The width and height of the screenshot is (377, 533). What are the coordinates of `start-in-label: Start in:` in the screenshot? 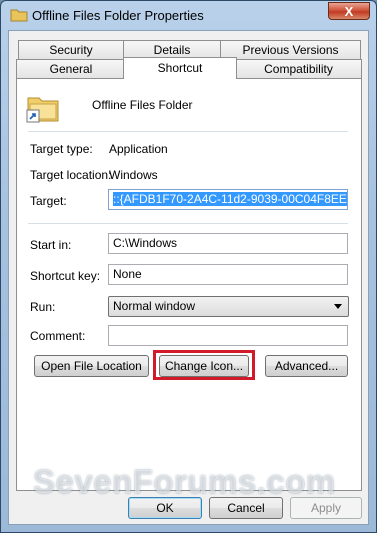 It's located at (51, 245).